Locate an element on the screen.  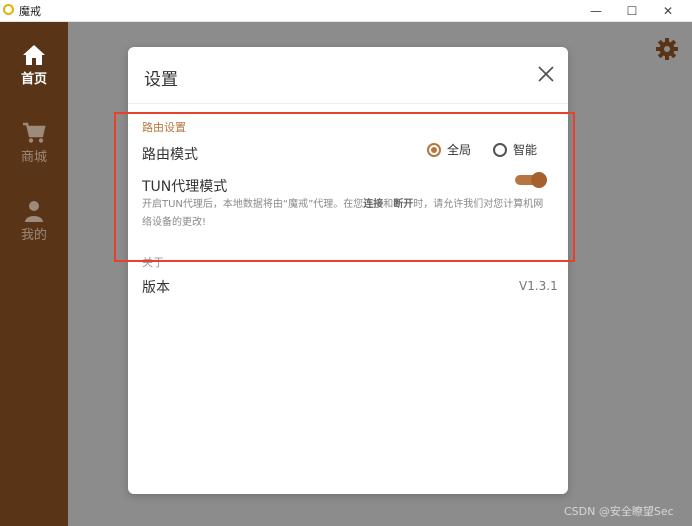
close-icon is located at coordinates (546, 74).